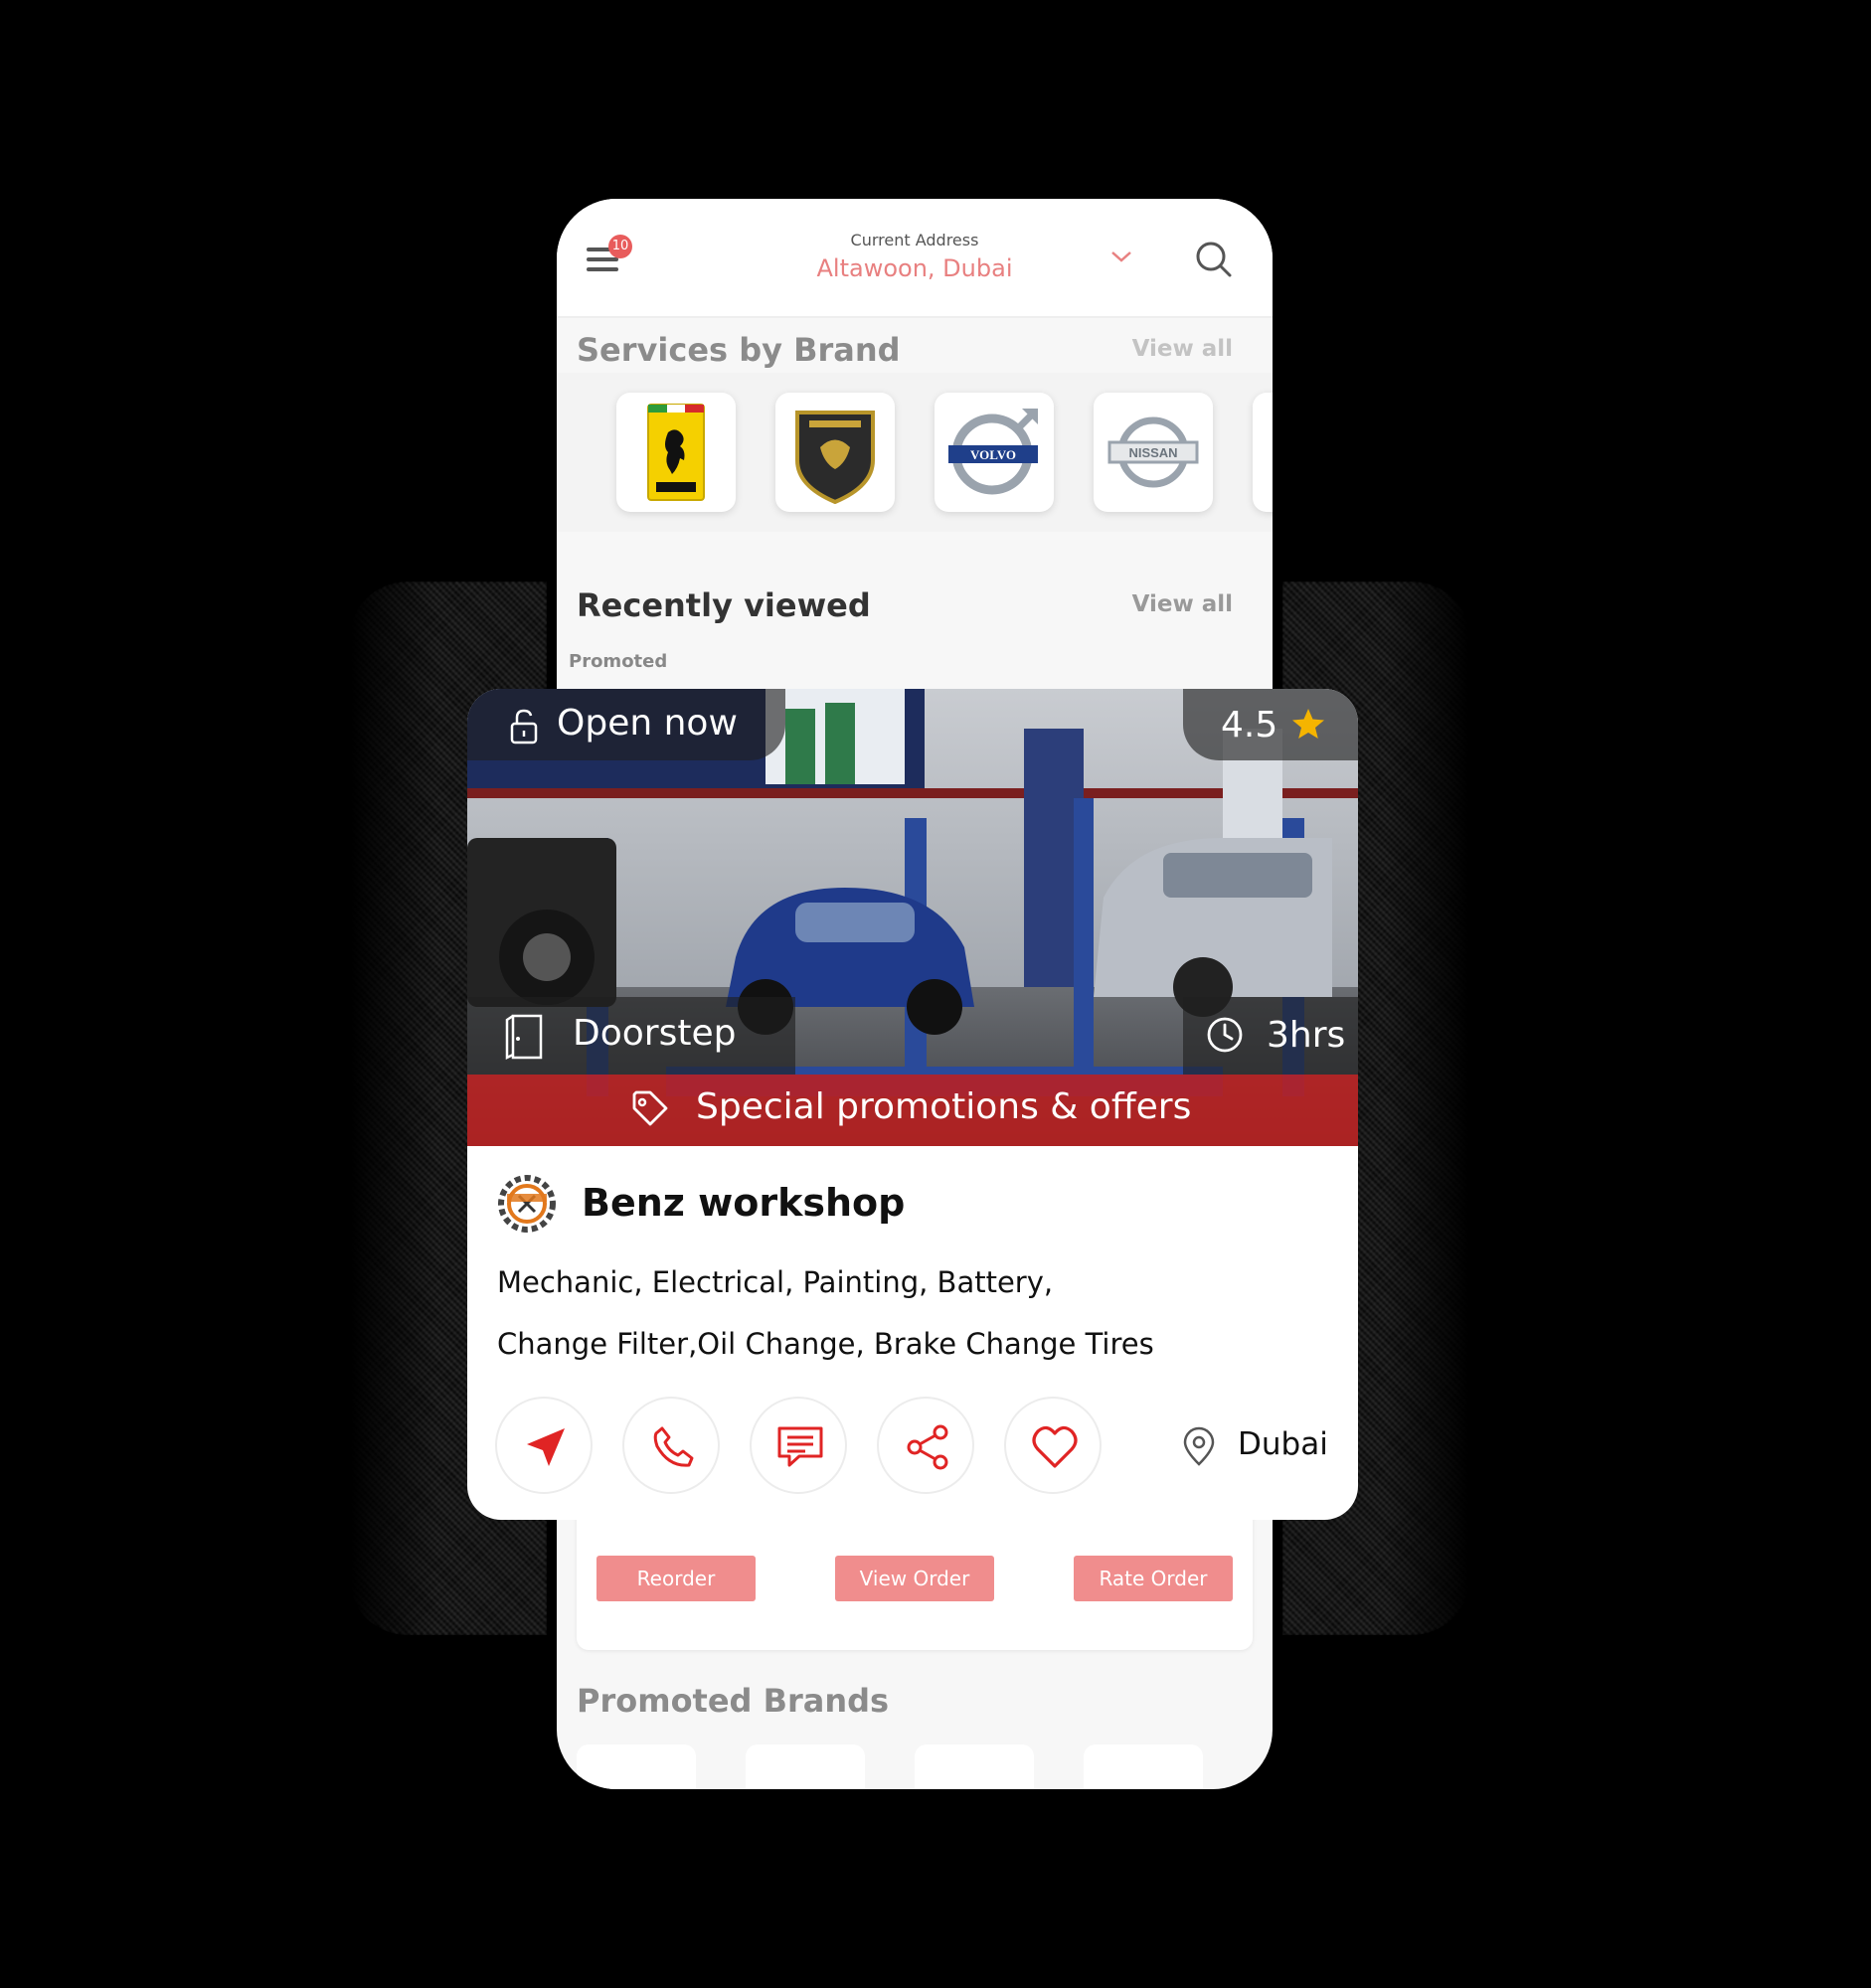  What do you see at coordinates (527, 1204) in the screenshot?
I see `workshop-logo-icon` at bounding box center [527, 1204].